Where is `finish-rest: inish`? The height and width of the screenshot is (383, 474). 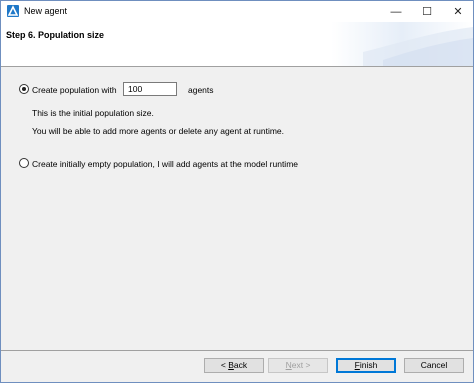 finish-rest: inish is located at coordinates (368, 365).